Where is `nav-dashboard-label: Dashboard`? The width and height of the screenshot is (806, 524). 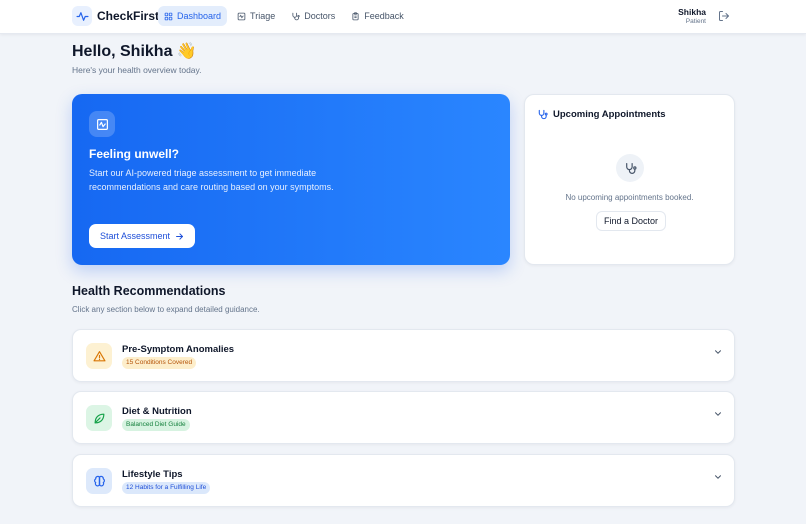
nav-dashboard-label: Dashboard is located at coordinates (199, 16).